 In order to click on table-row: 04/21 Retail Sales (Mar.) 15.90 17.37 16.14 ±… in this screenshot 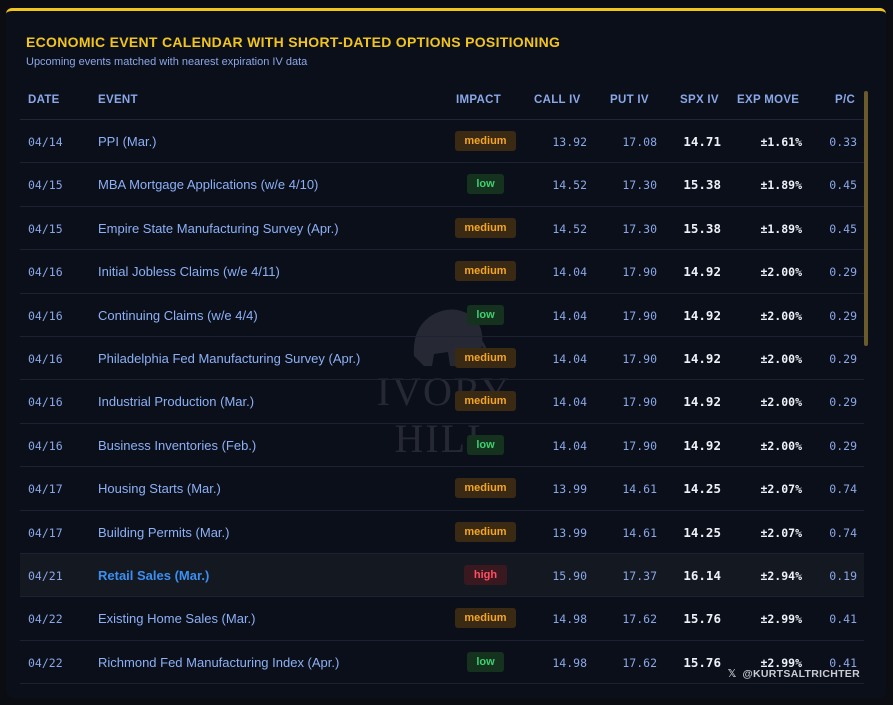, I will do `click(442, 575)`.